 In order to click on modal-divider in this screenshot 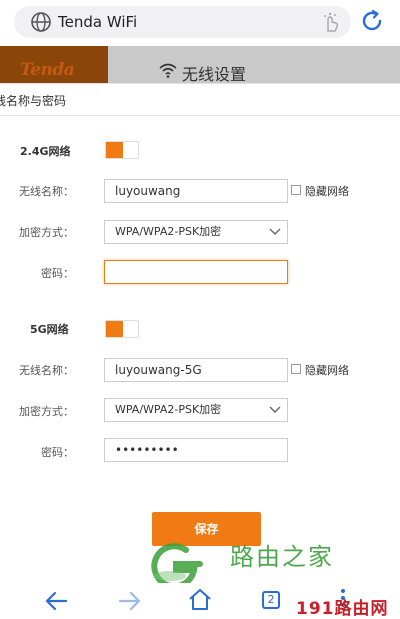, I will do `click(200, 115)`.